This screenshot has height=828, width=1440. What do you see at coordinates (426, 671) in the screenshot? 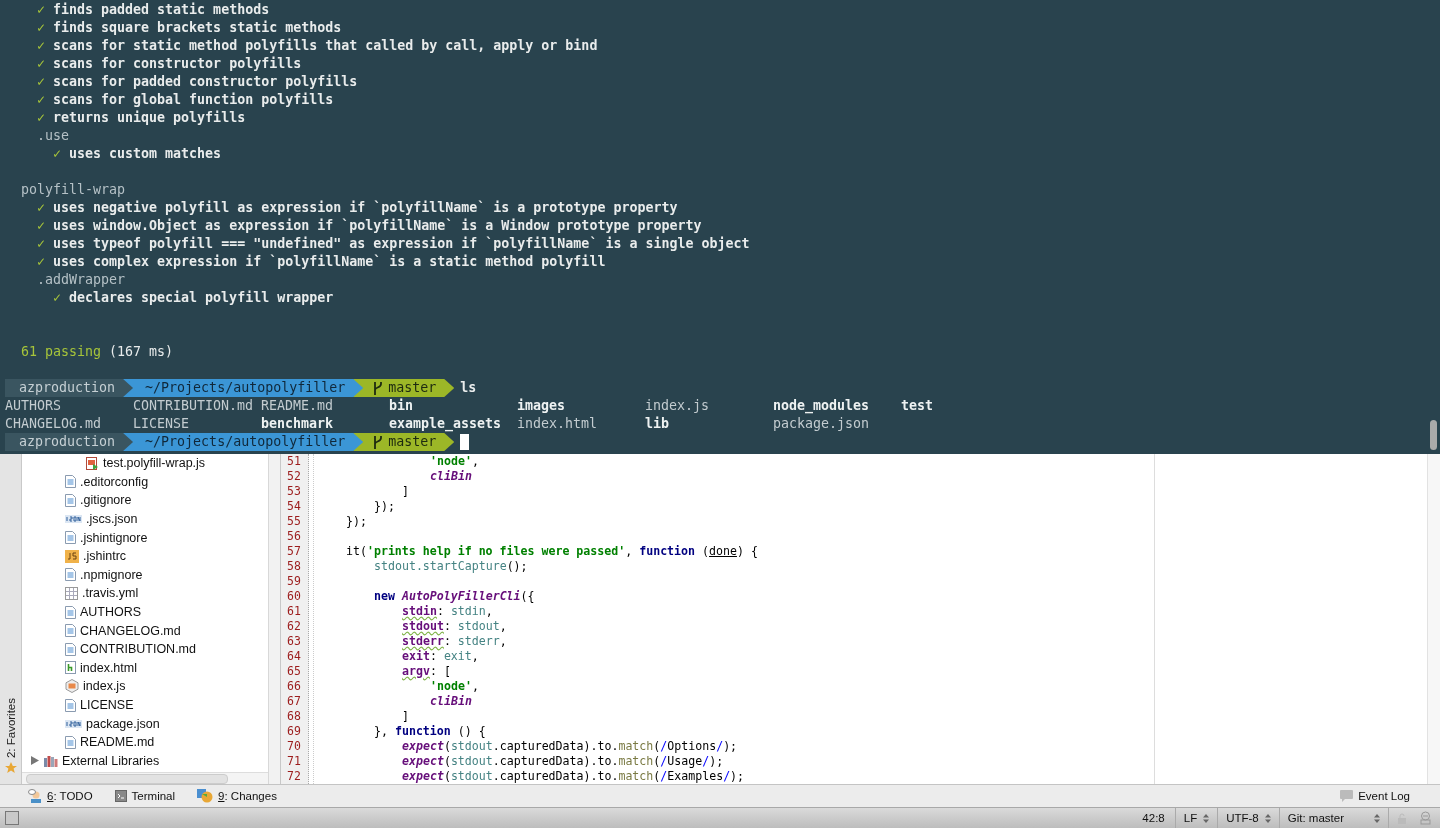
I see `code-line: argv: [` at bounding box center [426, 671].